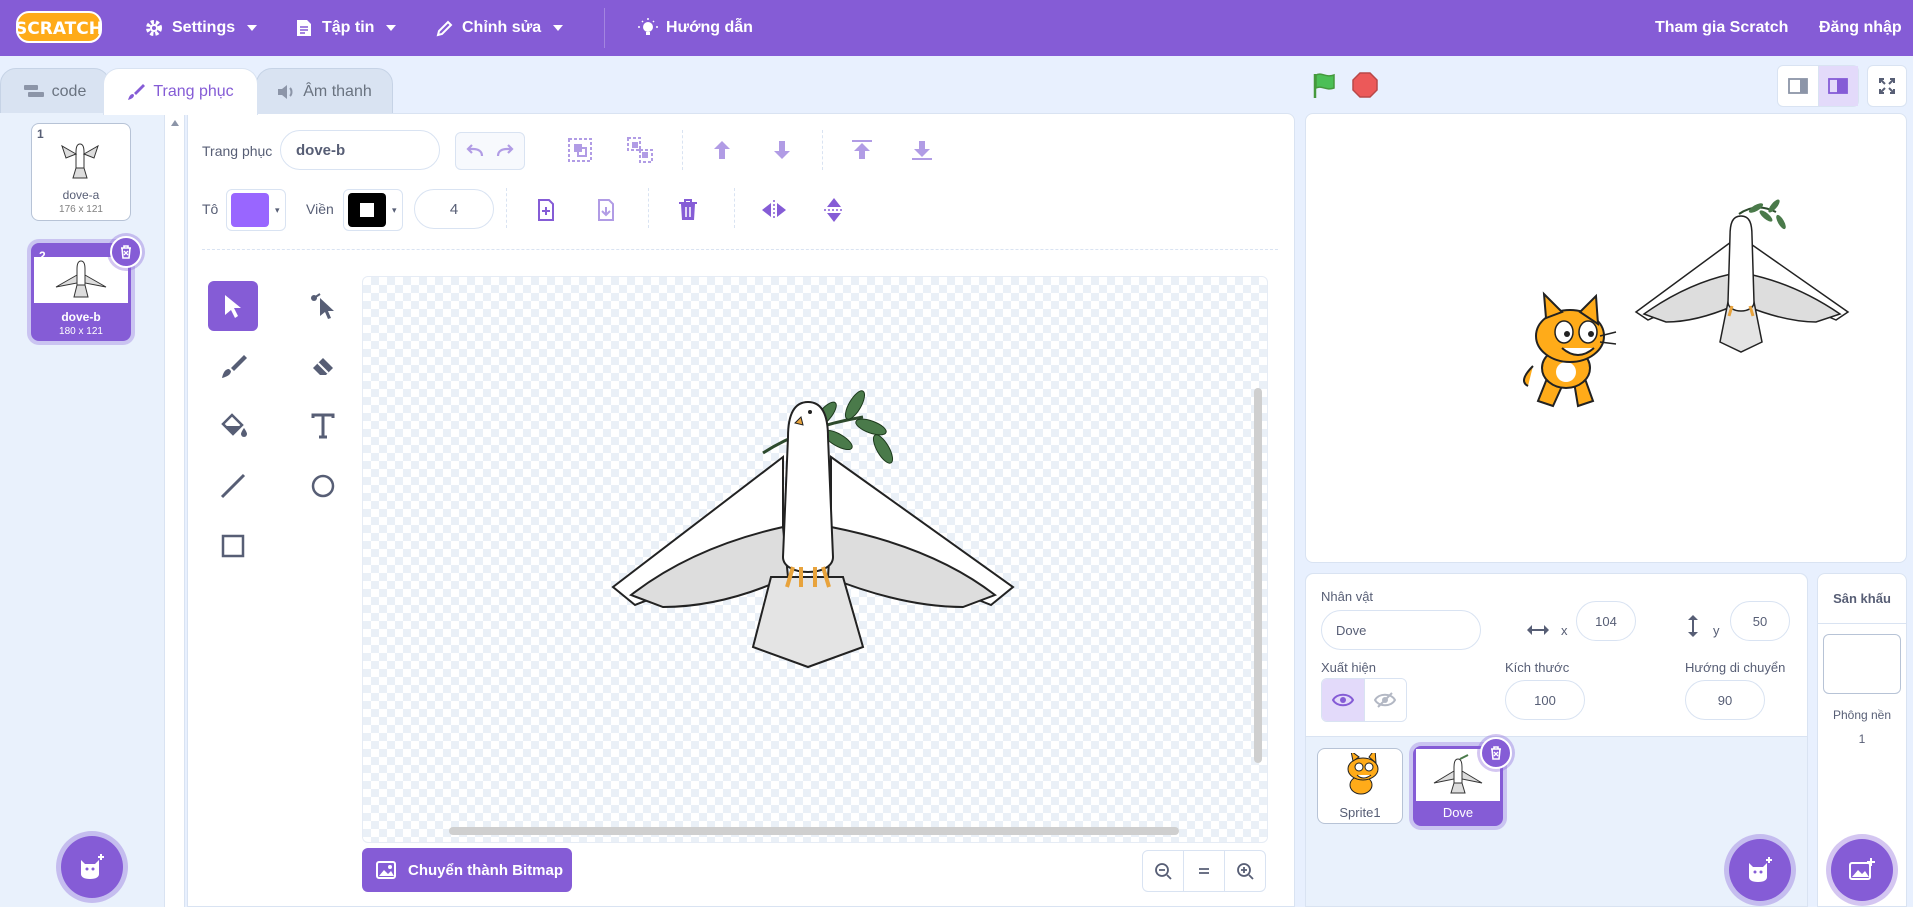 The image size is (1913, 907). What do you see at coordinates (81, 172) in the screenshot?
I see `costume-tile-1: 1 dove-a 176 x 121` at bounding box center [81, 172].